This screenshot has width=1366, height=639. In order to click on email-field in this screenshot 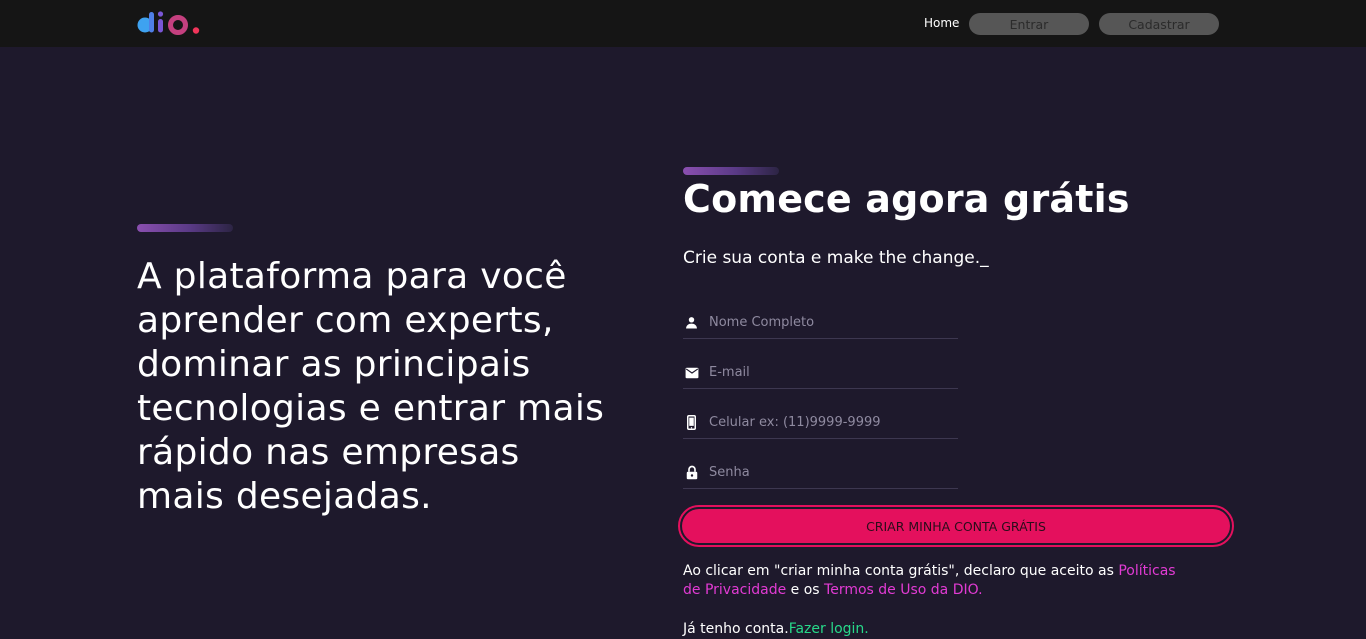, I will do `click(820, 373)`.